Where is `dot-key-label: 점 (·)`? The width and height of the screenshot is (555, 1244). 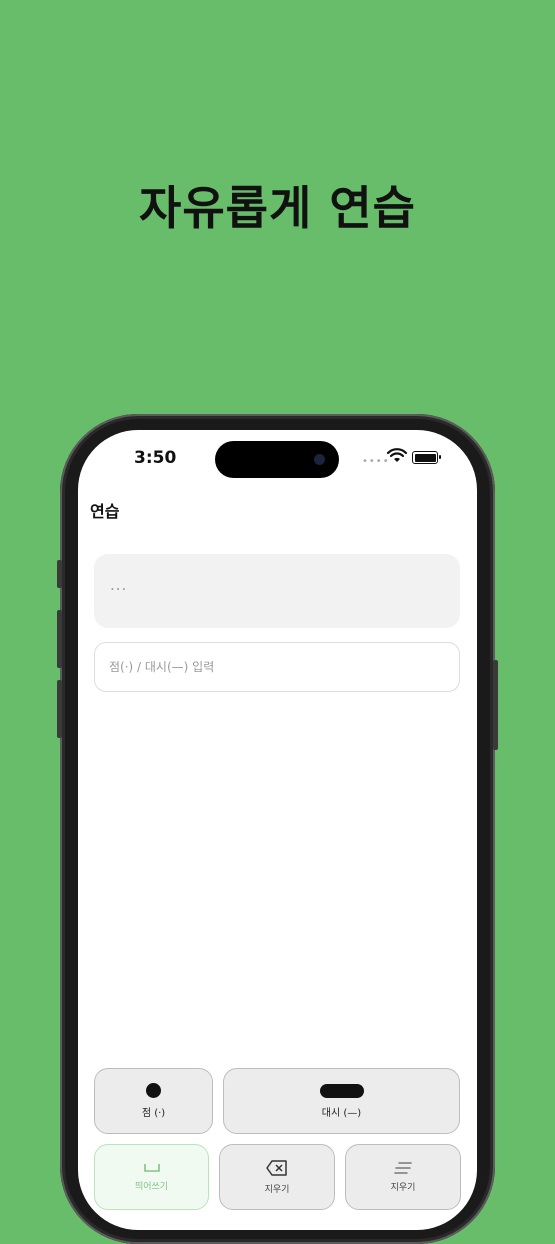
dot-key-label: 점 (·) is located at coordinates (153, 1113).